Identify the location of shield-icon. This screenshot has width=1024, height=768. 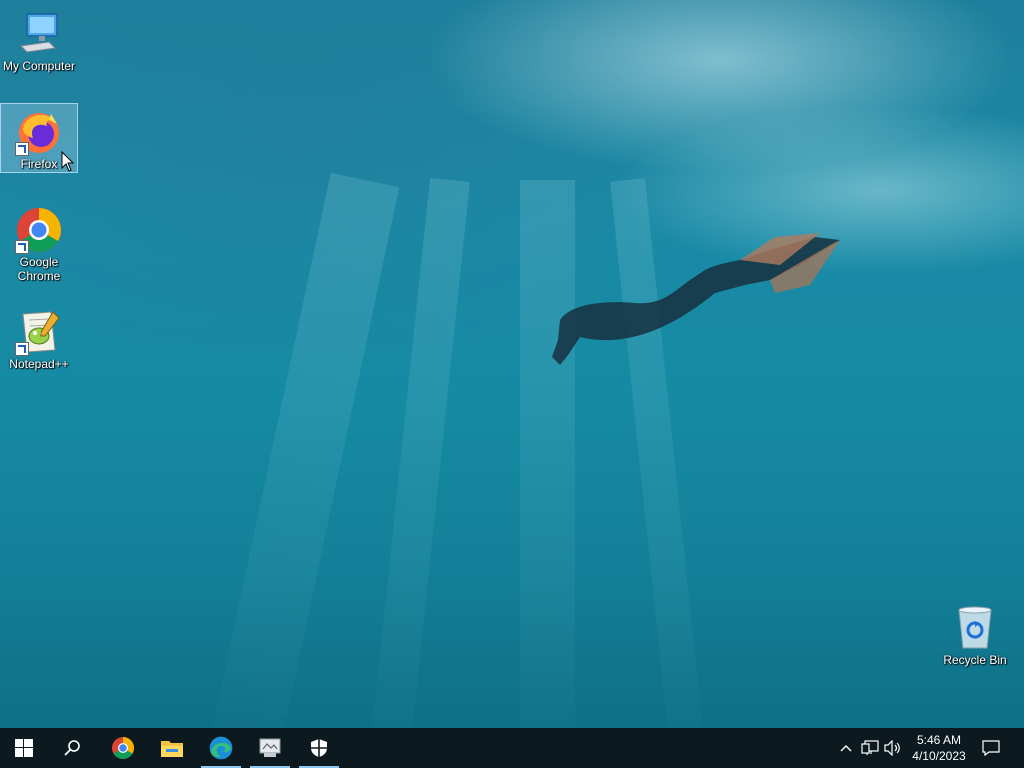
(319, 748).